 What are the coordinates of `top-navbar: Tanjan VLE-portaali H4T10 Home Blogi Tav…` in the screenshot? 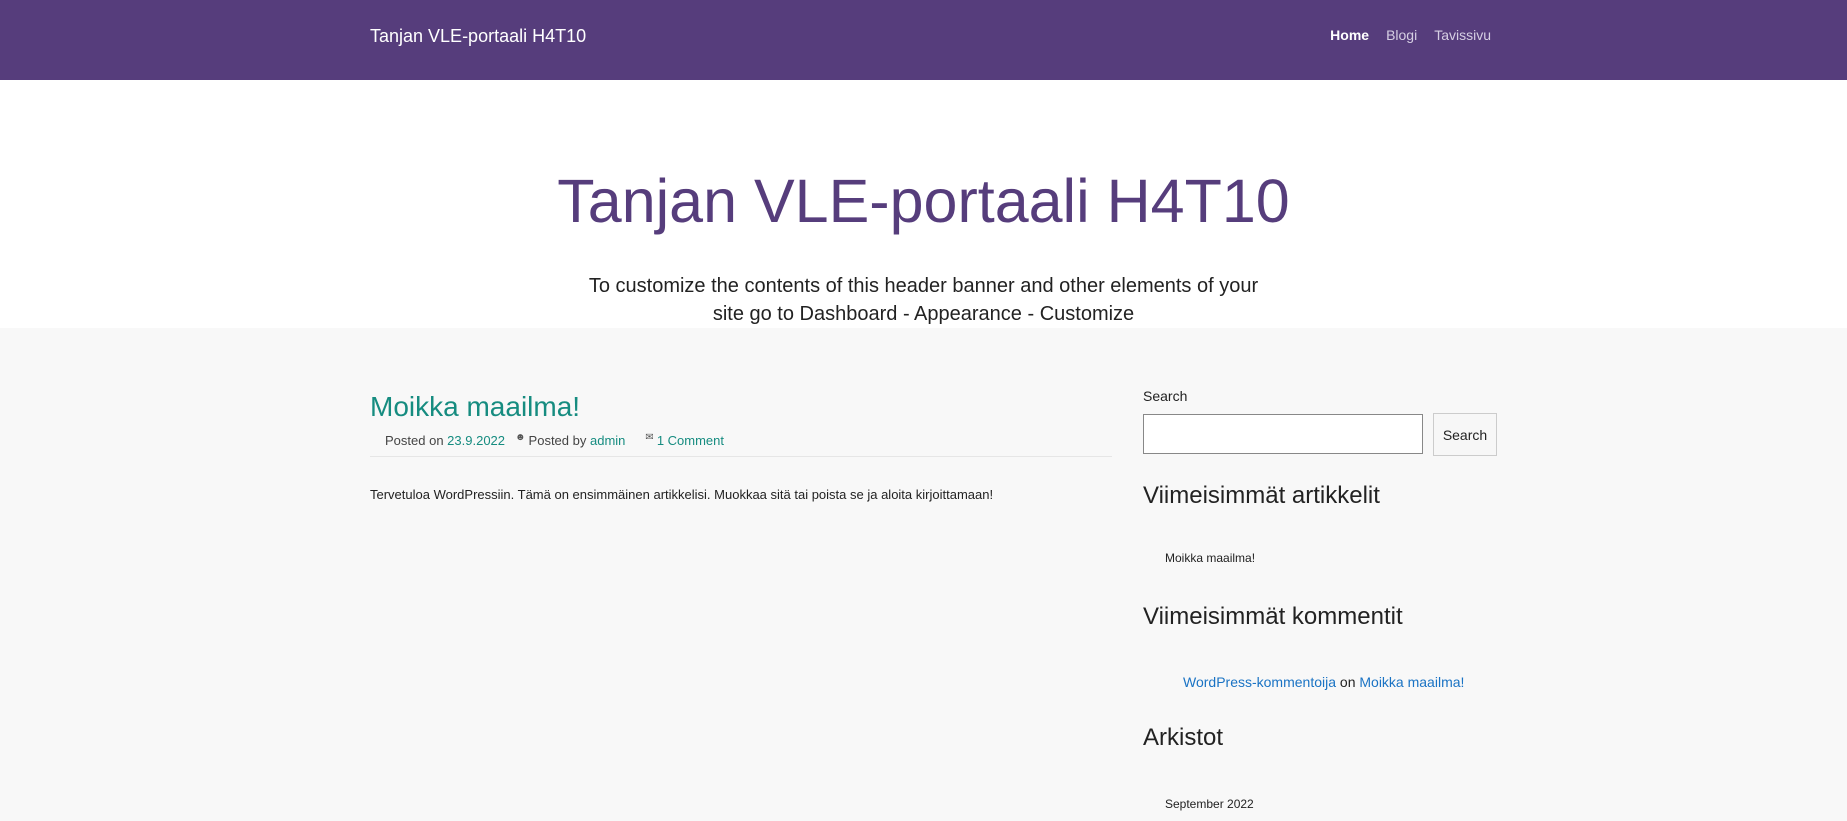 It's located at (923, 40).